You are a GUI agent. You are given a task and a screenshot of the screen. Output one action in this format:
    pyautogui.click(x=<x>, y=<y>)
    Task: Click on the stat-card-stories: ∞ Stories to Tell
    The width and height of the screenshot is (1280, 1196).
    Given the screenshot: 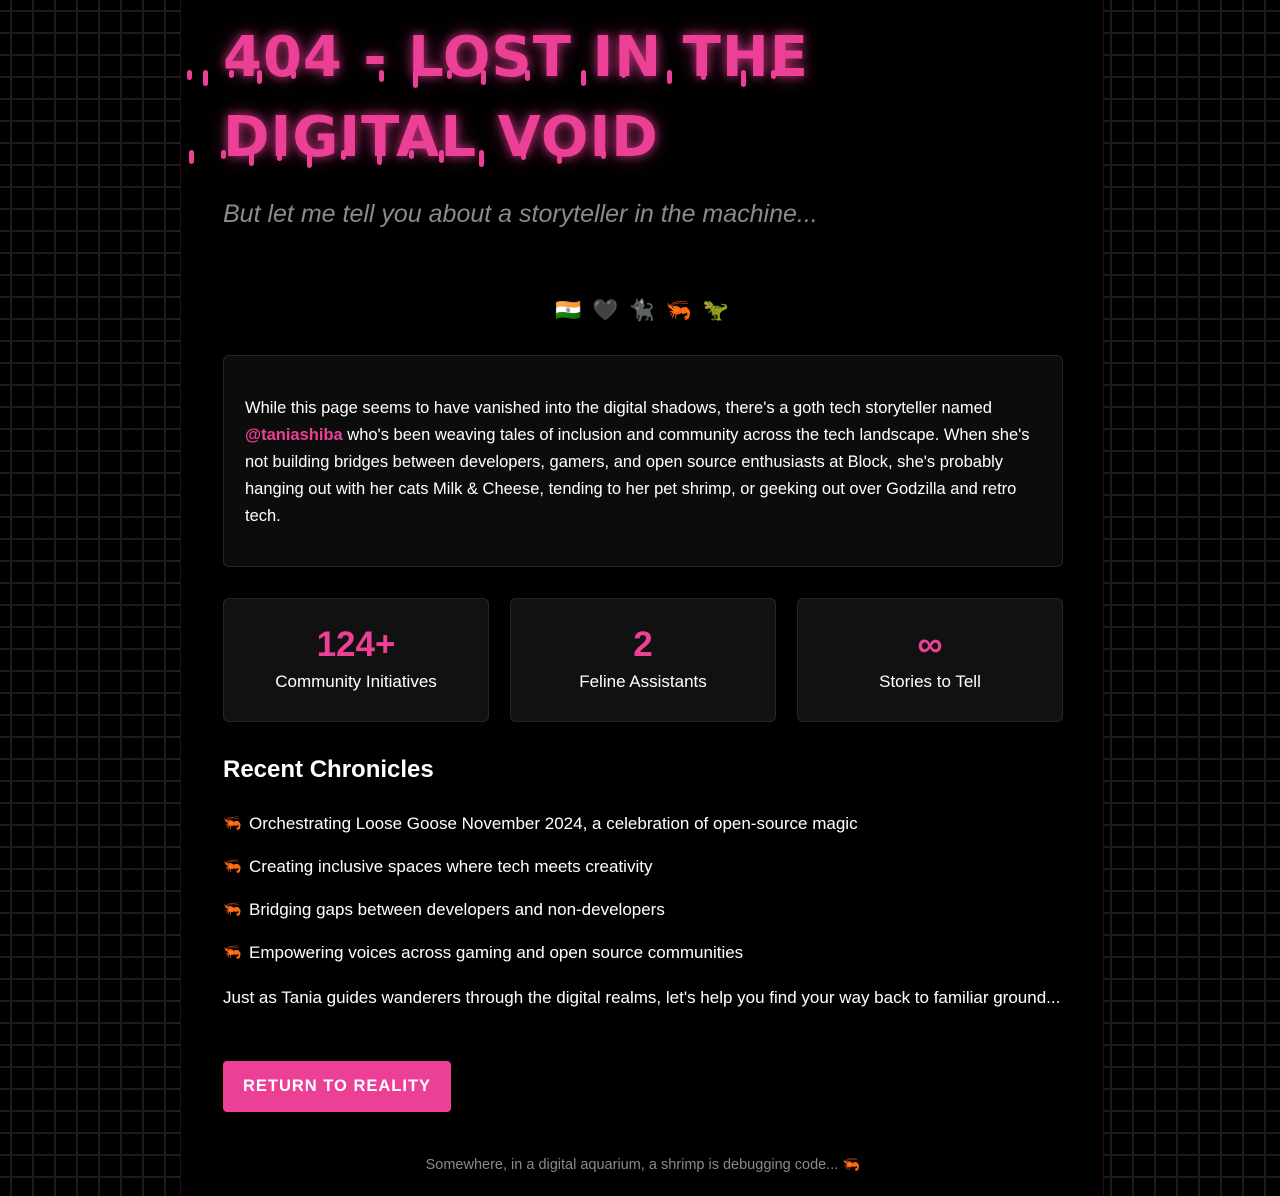 What is the action you would take?
    pyautogui.click(x=930, y=660)
    